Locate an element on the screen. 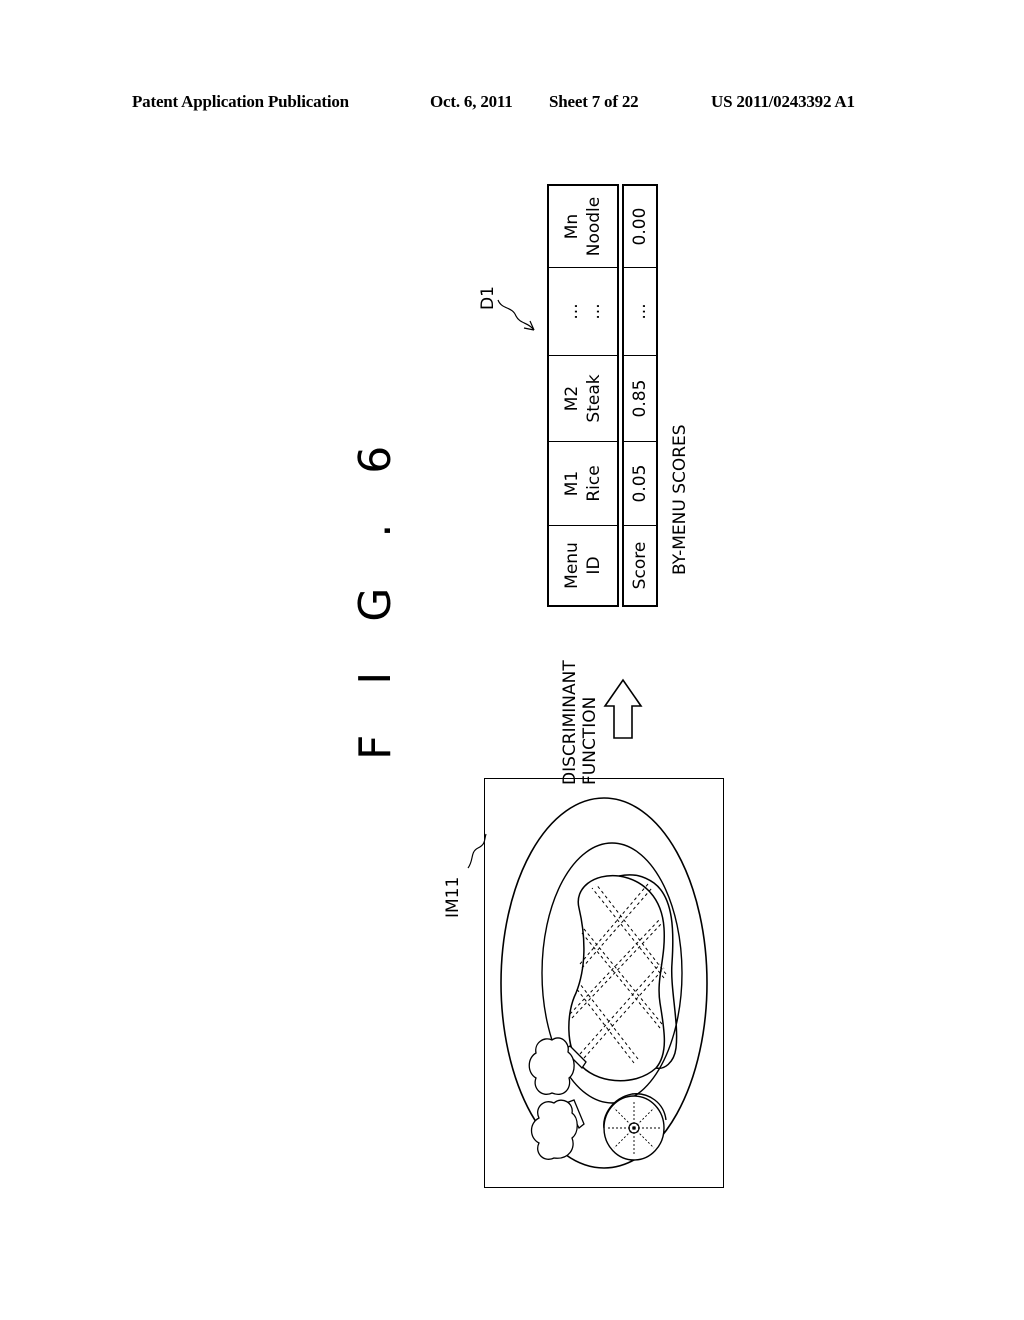 Image resolution: width=1024 pixels, height=1320 pixels. table-cell: 0.85 is located at coordinates (640, 398).